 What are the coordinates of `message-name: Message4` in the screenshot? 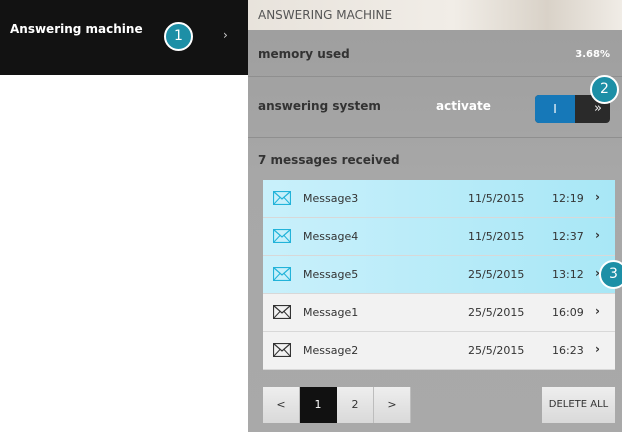 It's located at (331, 236).